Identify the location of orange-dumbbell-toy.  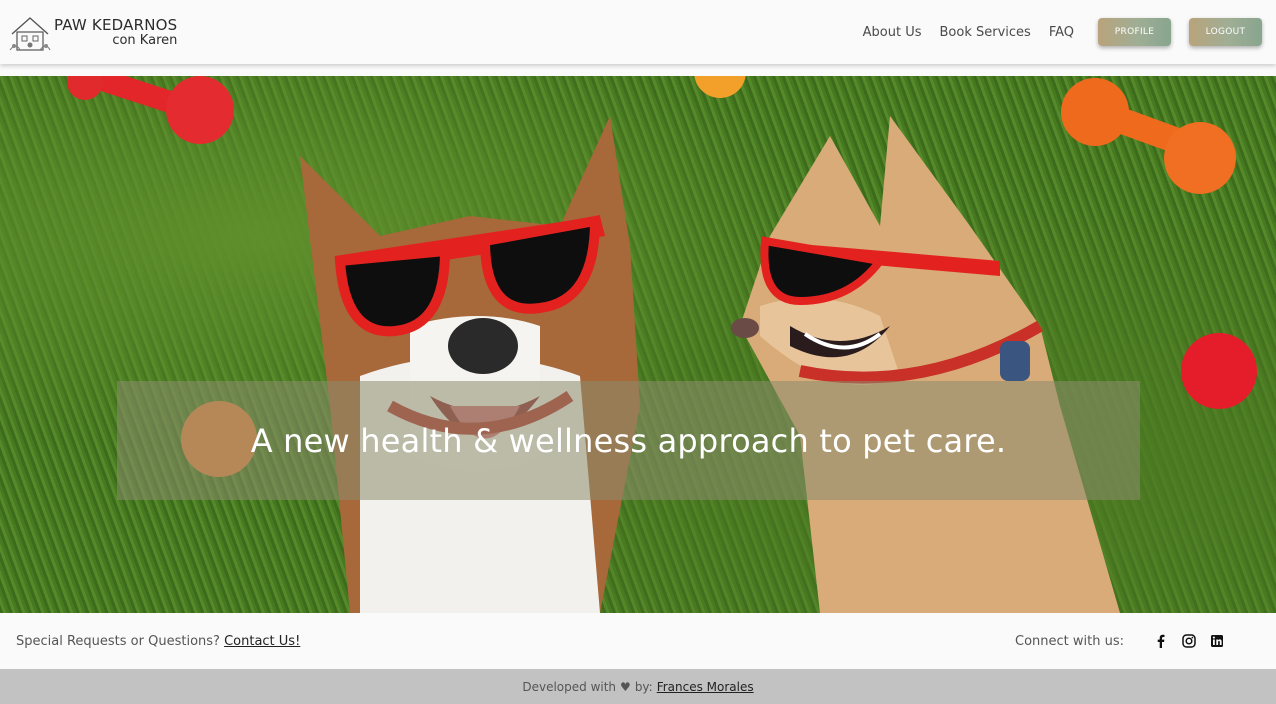
(1148, 136).